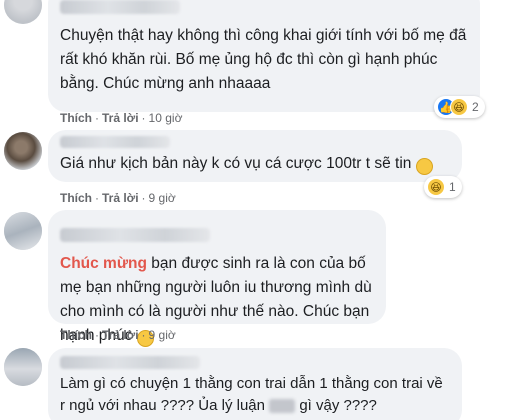  What do you see at coordinates (338, 405) in the screenshot?
I see `comment-text-end: gì vậy ????` at bounding box center [338, 405].